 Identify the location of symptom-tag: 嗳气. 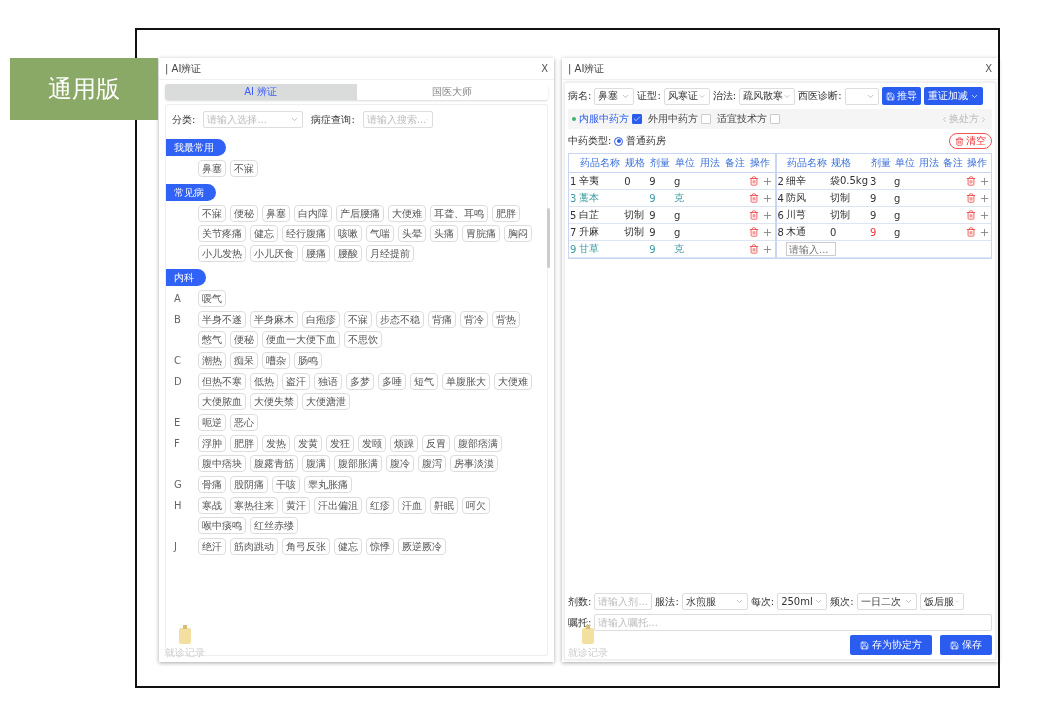
(212, 298).